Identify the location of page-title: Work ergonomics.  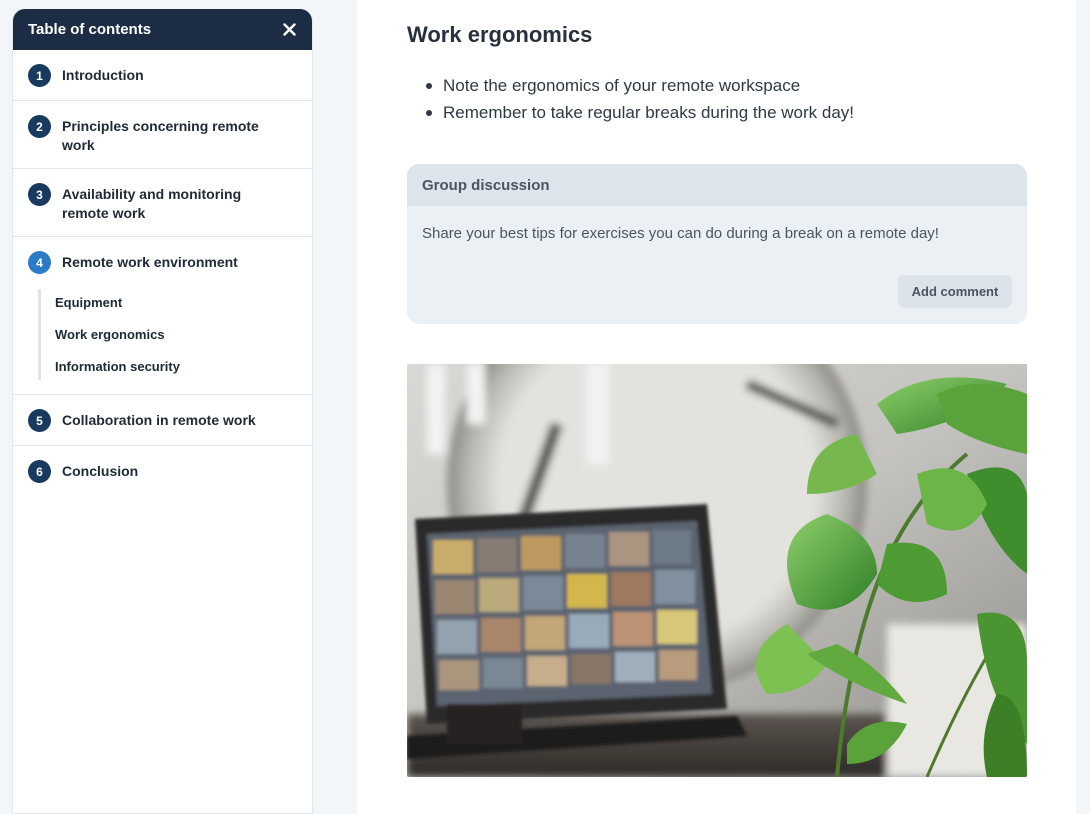
(500, 34).